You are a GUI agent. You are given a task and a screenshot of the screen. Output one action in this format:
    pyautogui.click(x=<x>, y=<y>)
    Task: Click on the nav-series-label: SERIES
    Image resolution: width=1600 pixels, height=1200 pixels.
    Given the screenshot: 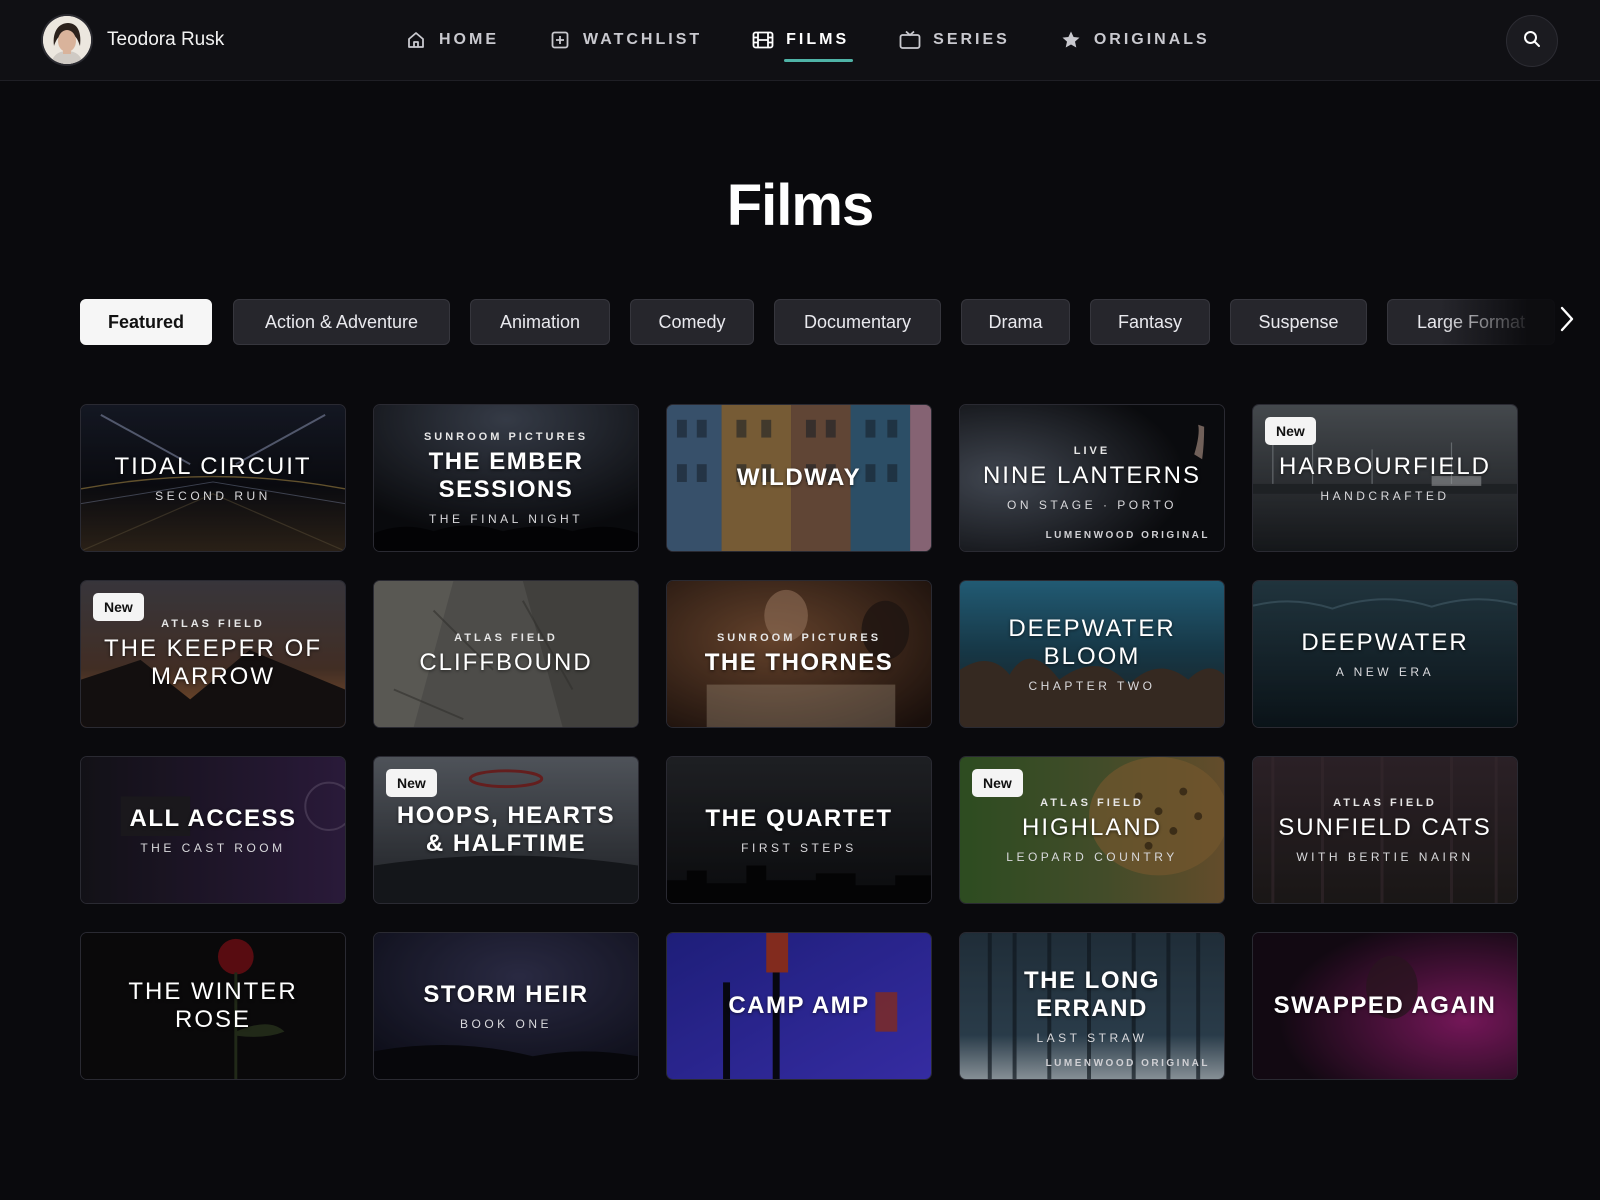 What is the action you would take?
    pyautogui.click(x=971, y=39)
    